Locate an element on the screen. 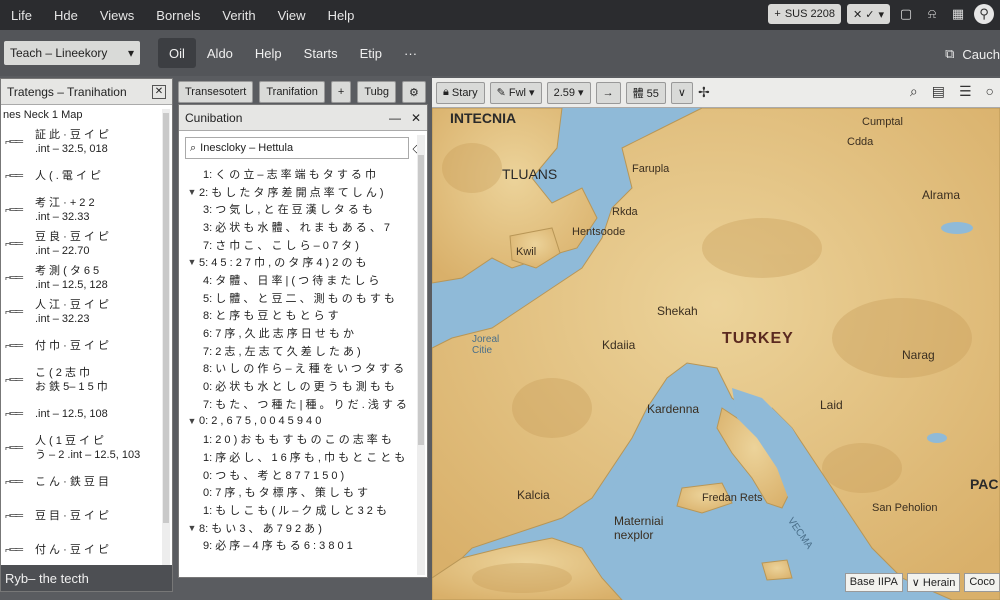 Image resolution: width=1000 pixels, height=600 pixels. list-item-detail: お 鉄 5– 1 5 巾 is located at coordinates (71, 387).